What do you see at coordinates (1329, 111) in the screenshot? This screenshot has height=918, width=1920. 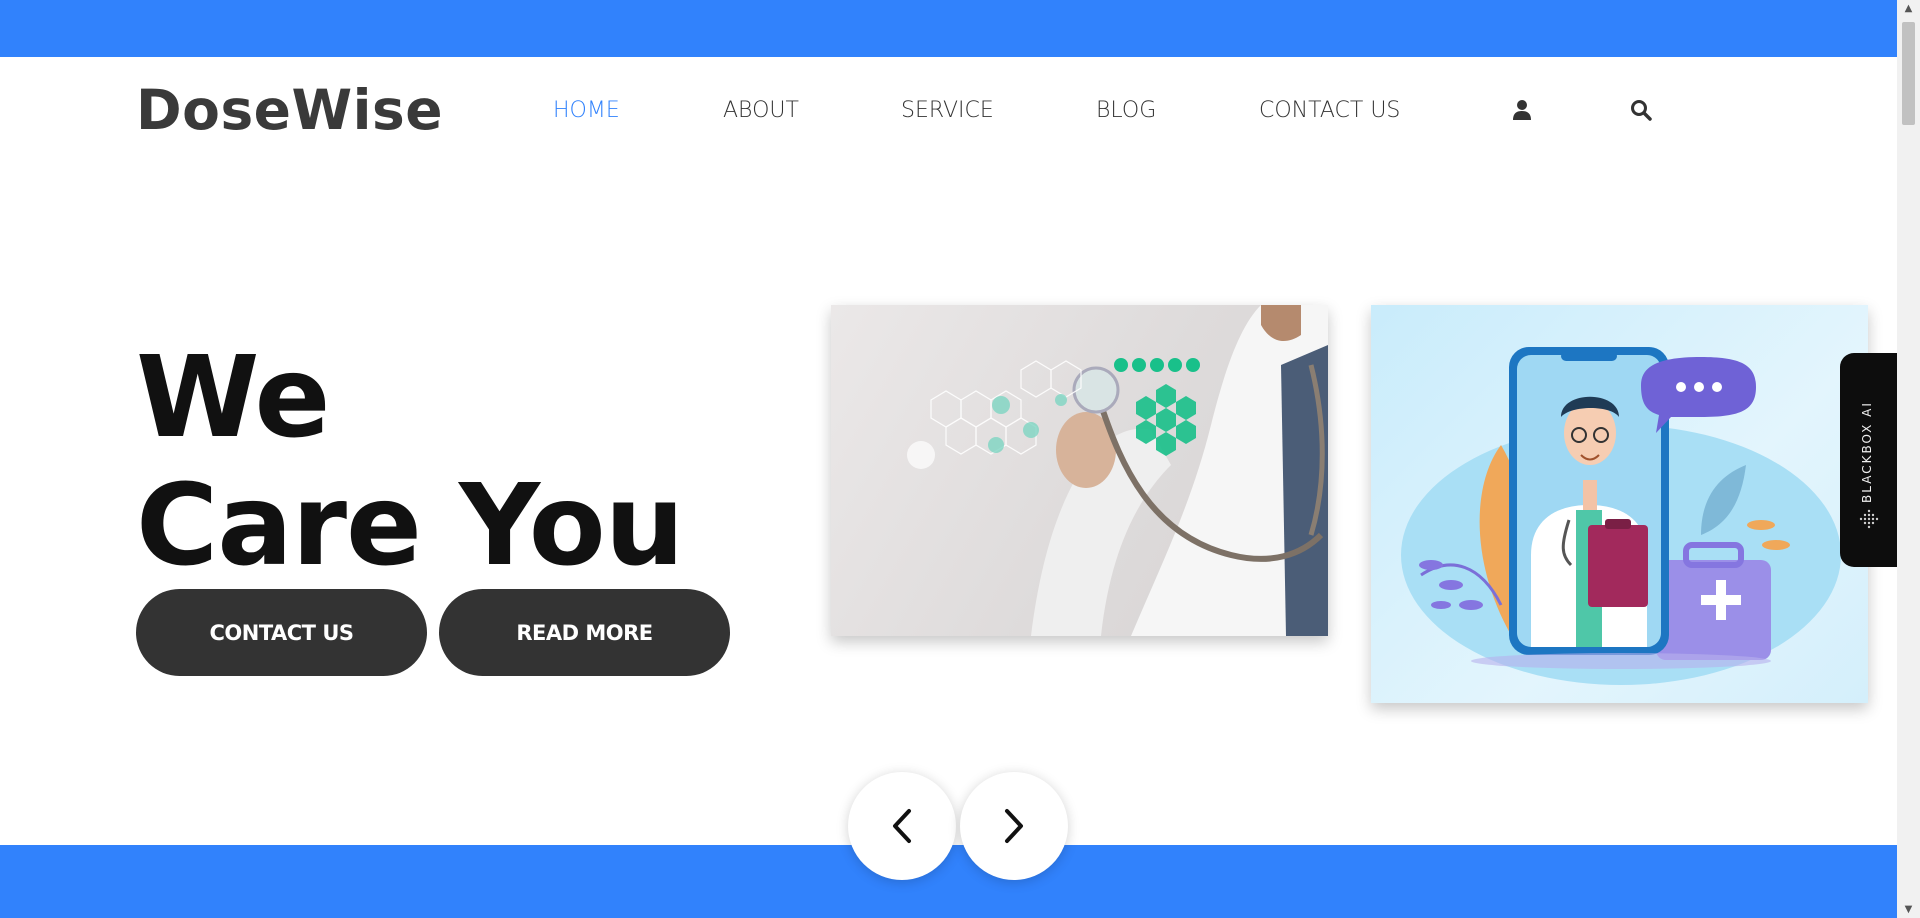 I see `nav-item-contact-us: CONTACT US` at bounding box center [1329, 111].